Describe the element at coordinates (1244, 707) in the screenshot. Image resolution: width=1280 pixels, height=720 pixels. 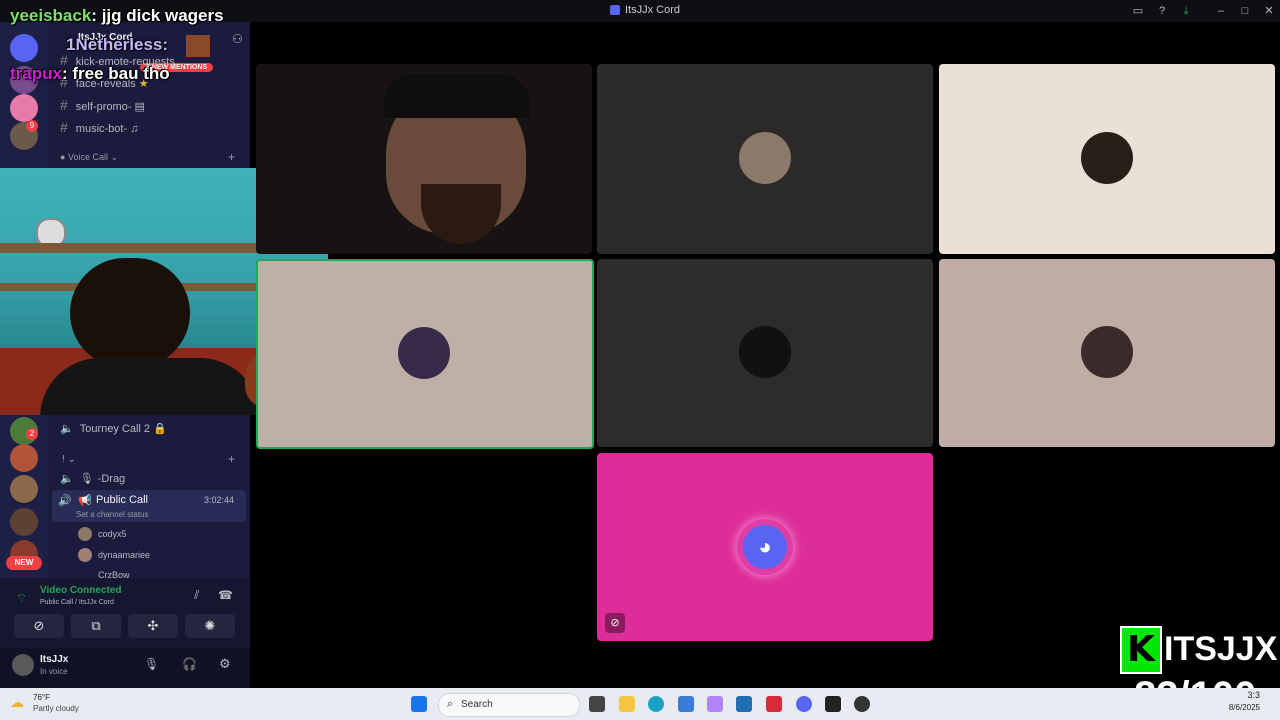
I see `clock-date: 8/6/2025` at that location.